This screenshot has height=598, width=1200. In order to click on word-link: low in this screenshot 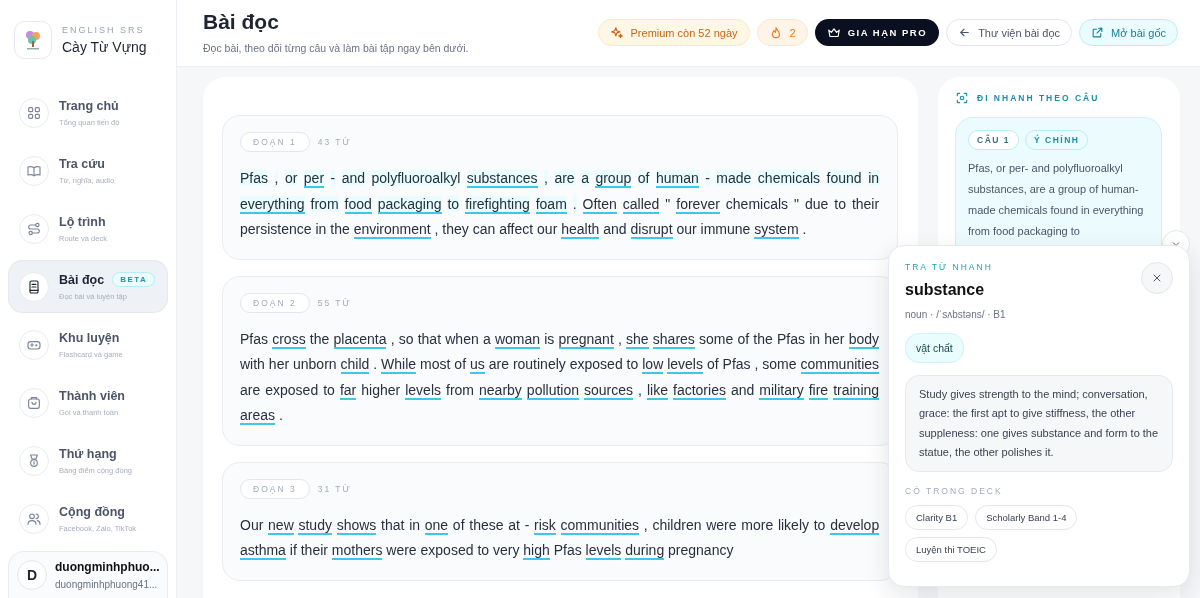, I will do `click(653, 365)`.